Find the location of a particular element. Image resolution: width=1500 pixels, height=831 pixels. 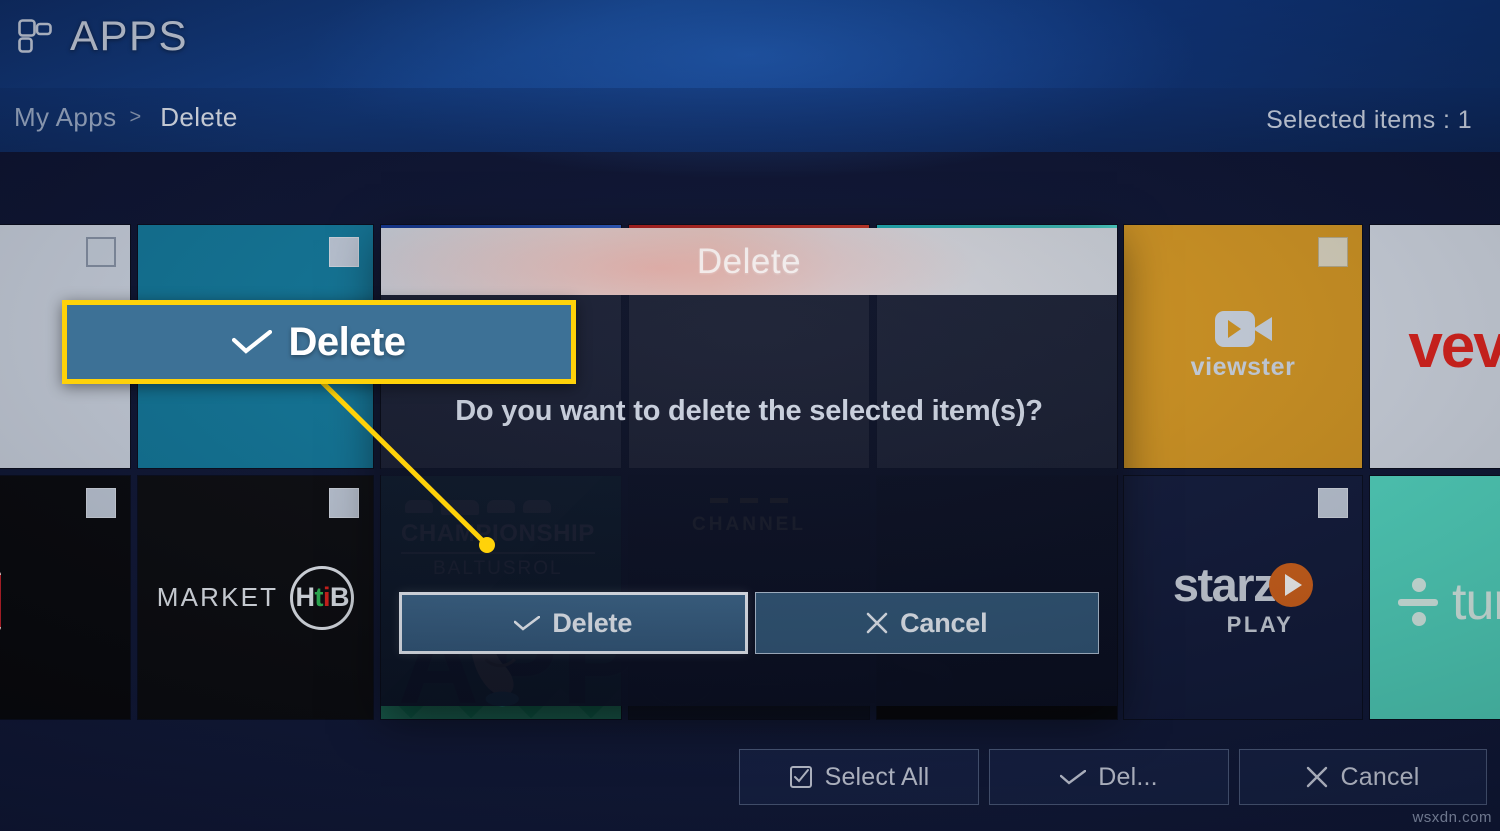

starz-label: starz is located at coordinates (1224, 584).